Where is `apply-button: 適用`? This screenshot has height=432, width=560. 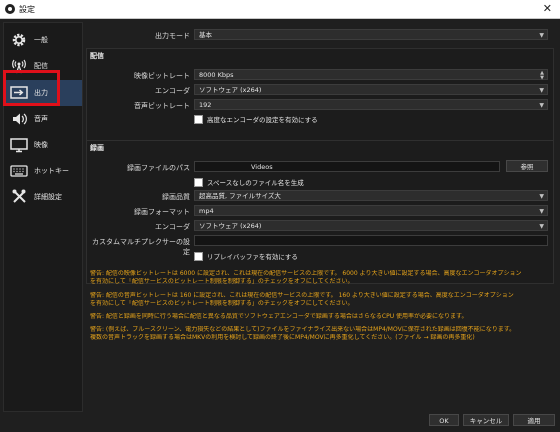 apply-button: 適用 is located at coordinates (534, 420).